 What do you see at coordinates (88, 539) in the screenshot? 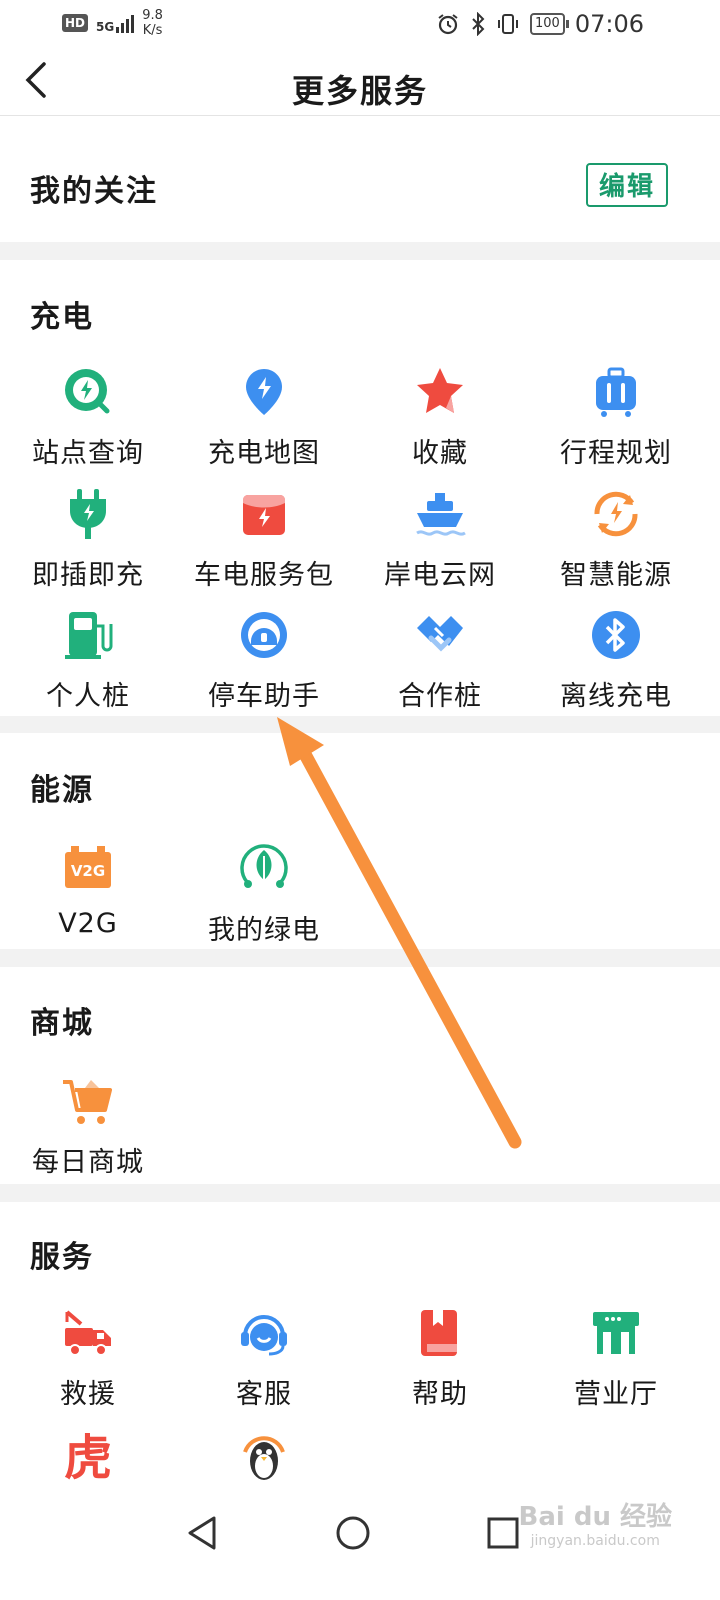
I see `plug-and-charge-item: 即插即充` at bounding box center [88, 539].